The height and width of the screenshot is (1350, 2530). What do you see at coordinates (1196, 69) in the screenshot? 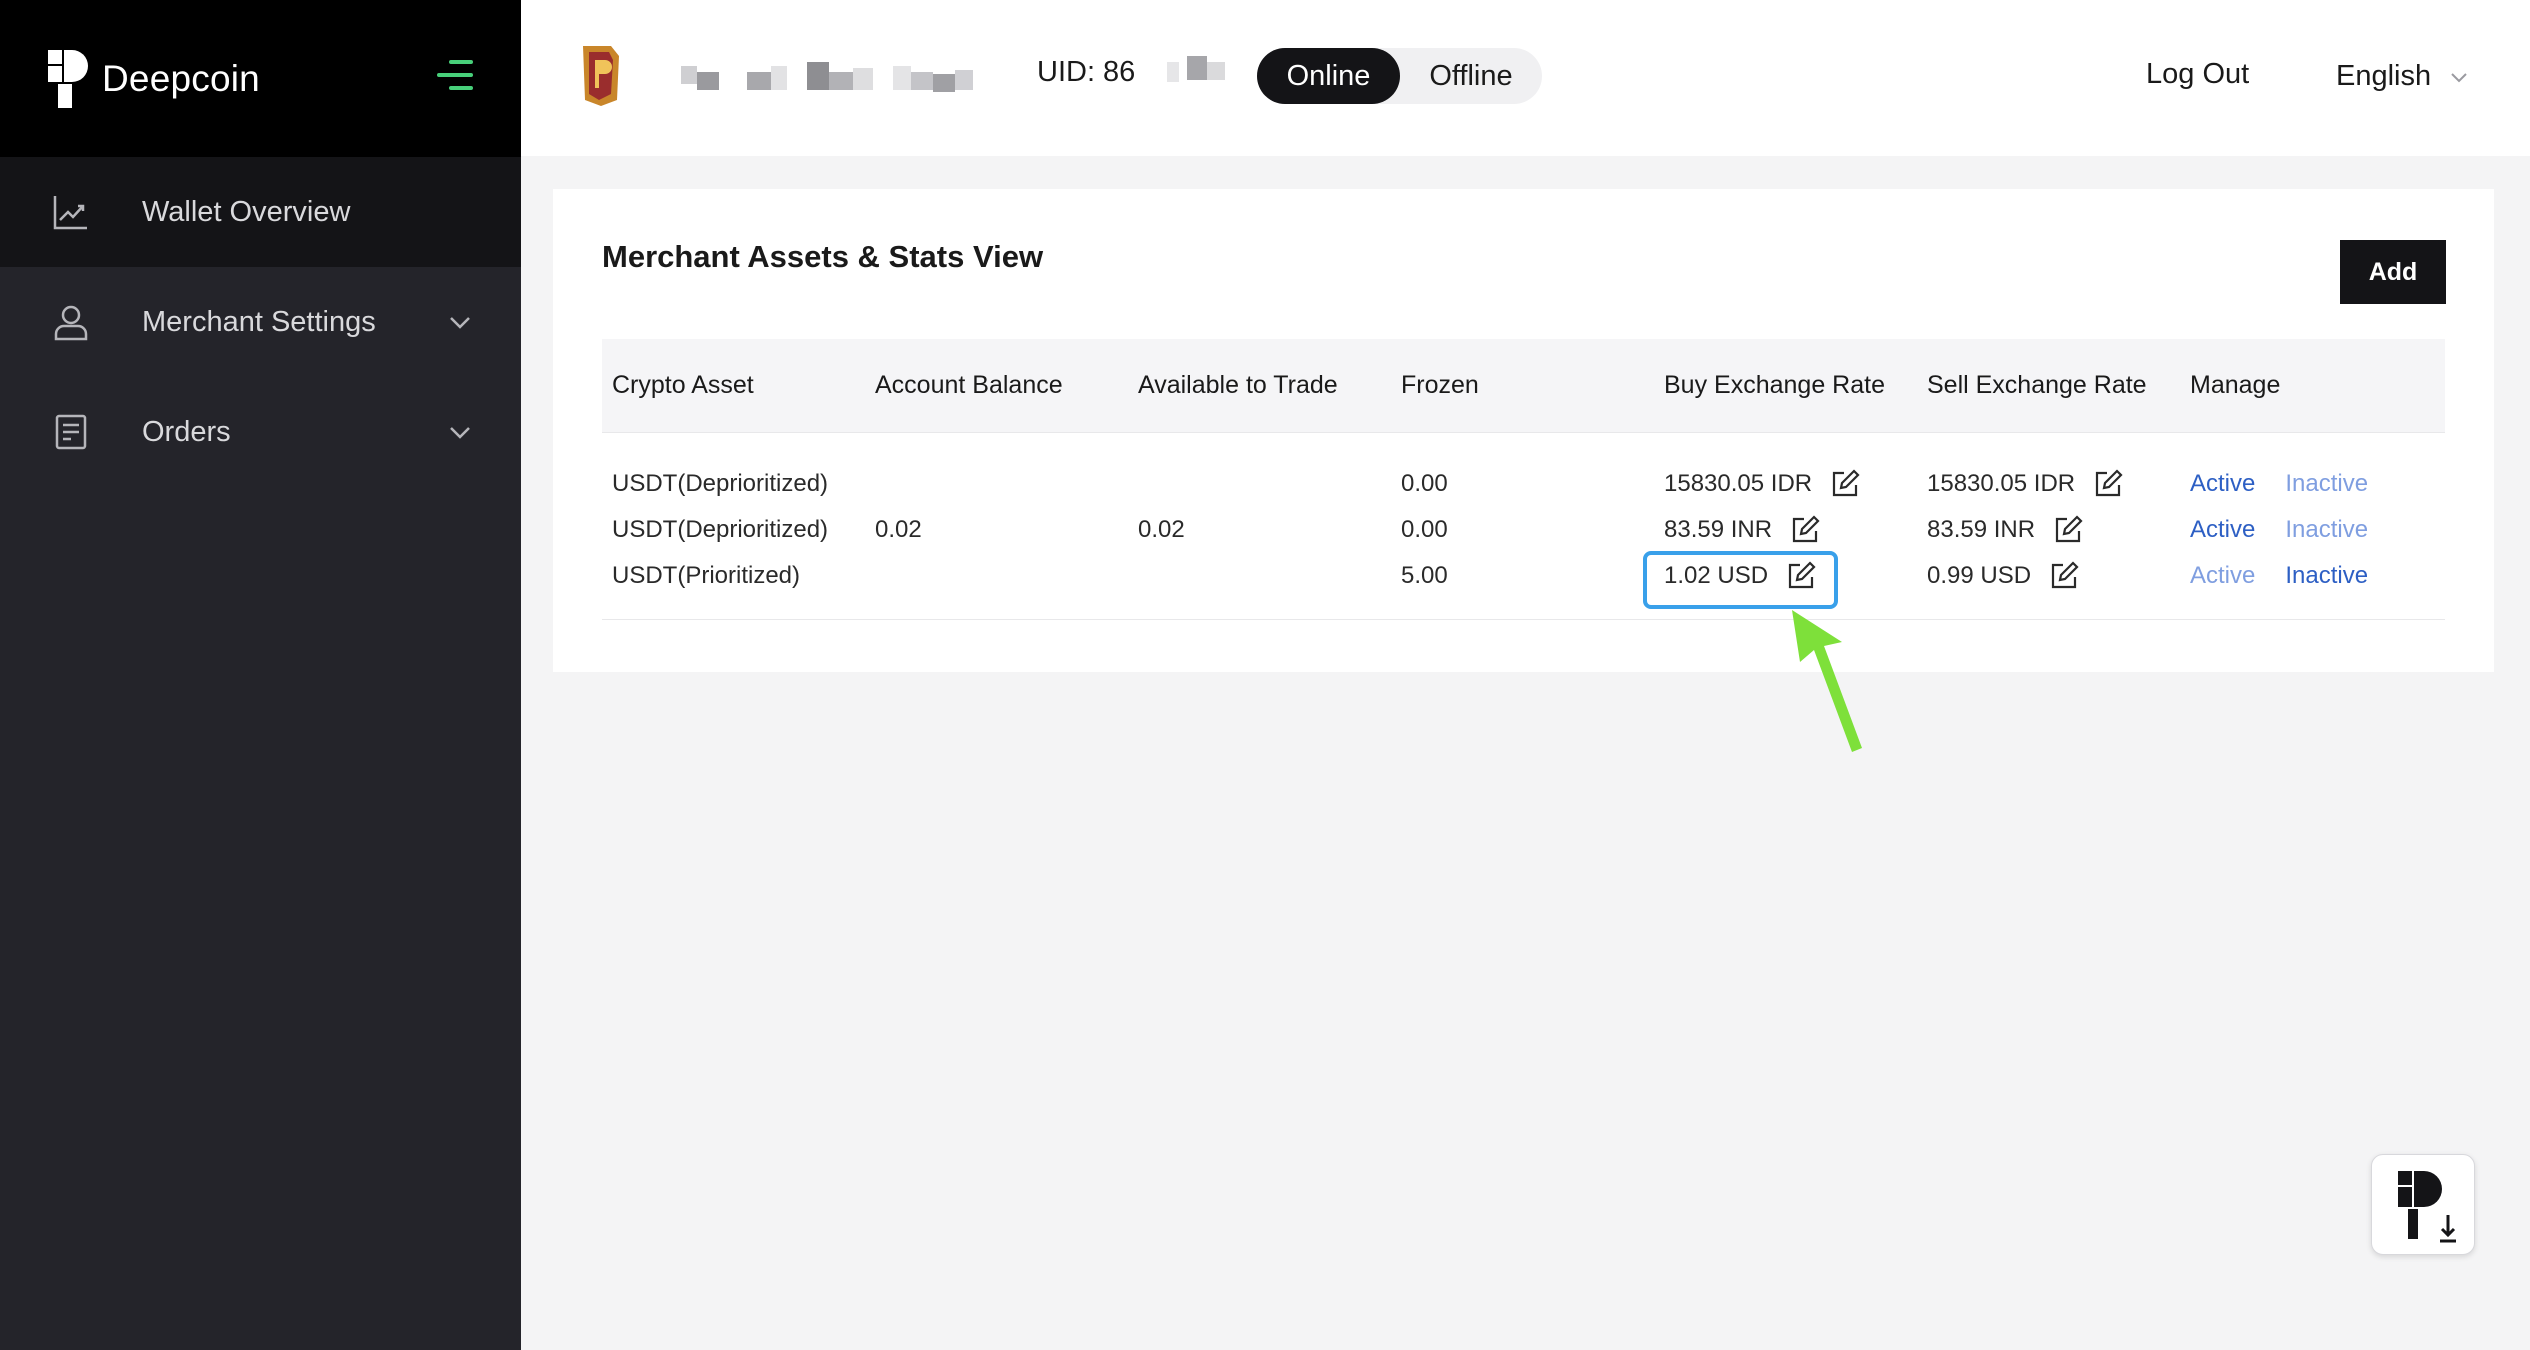
I see `uid-redacted` at bounding box center [1196, 69].